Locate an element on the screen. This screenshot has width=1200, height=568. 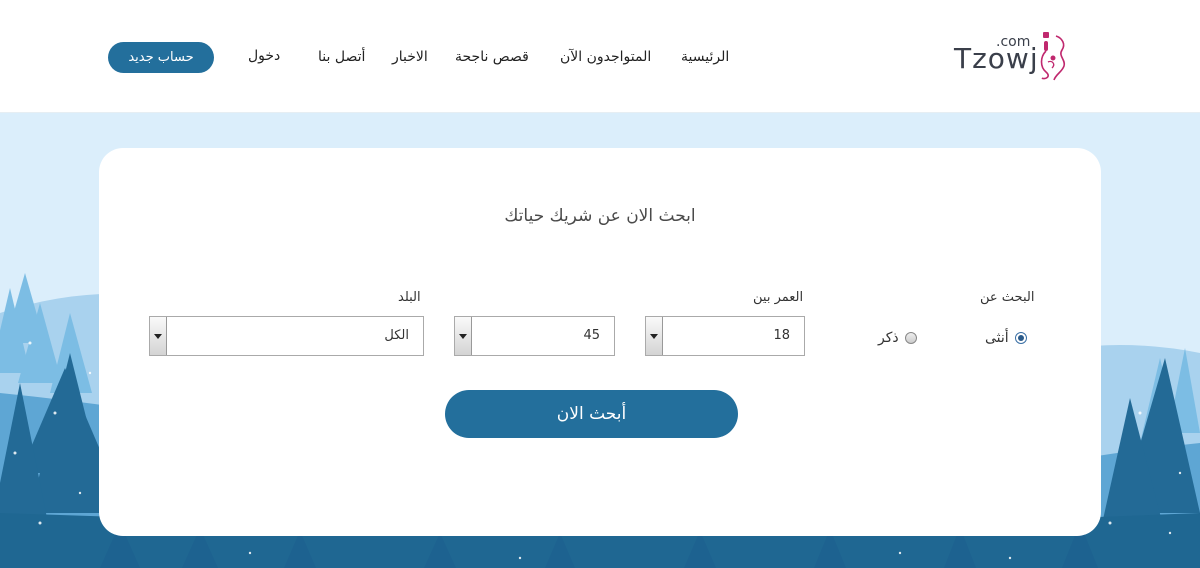
looking-for-label: البحث عن is located at coordinates (1007, 297).